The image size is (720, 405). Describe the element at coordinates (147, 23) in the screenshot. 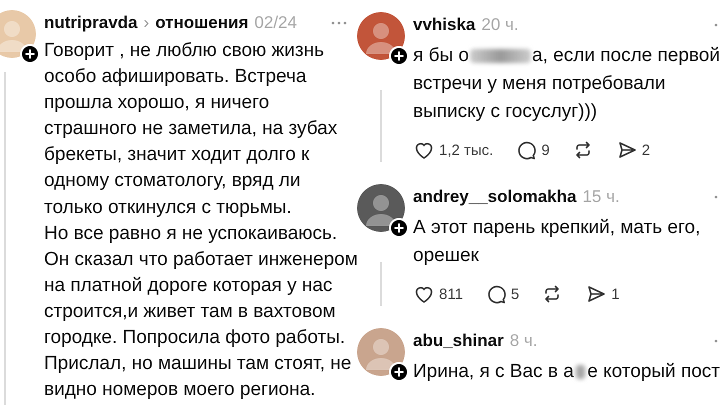

I see `chevron-text: ›` at that location.